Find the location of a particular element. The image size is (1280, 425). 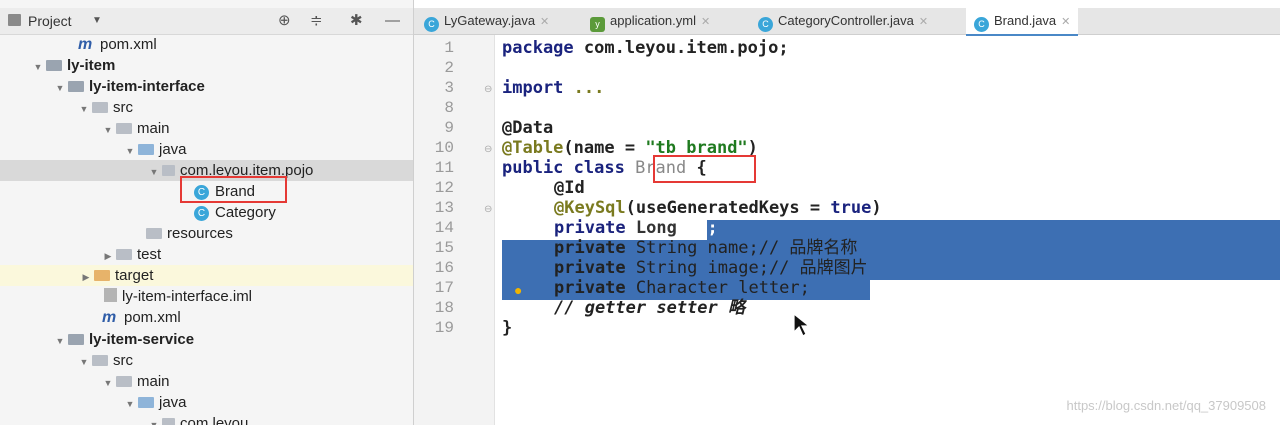

collapse-all-icon: ≑ is located at coordinates (316, 21).